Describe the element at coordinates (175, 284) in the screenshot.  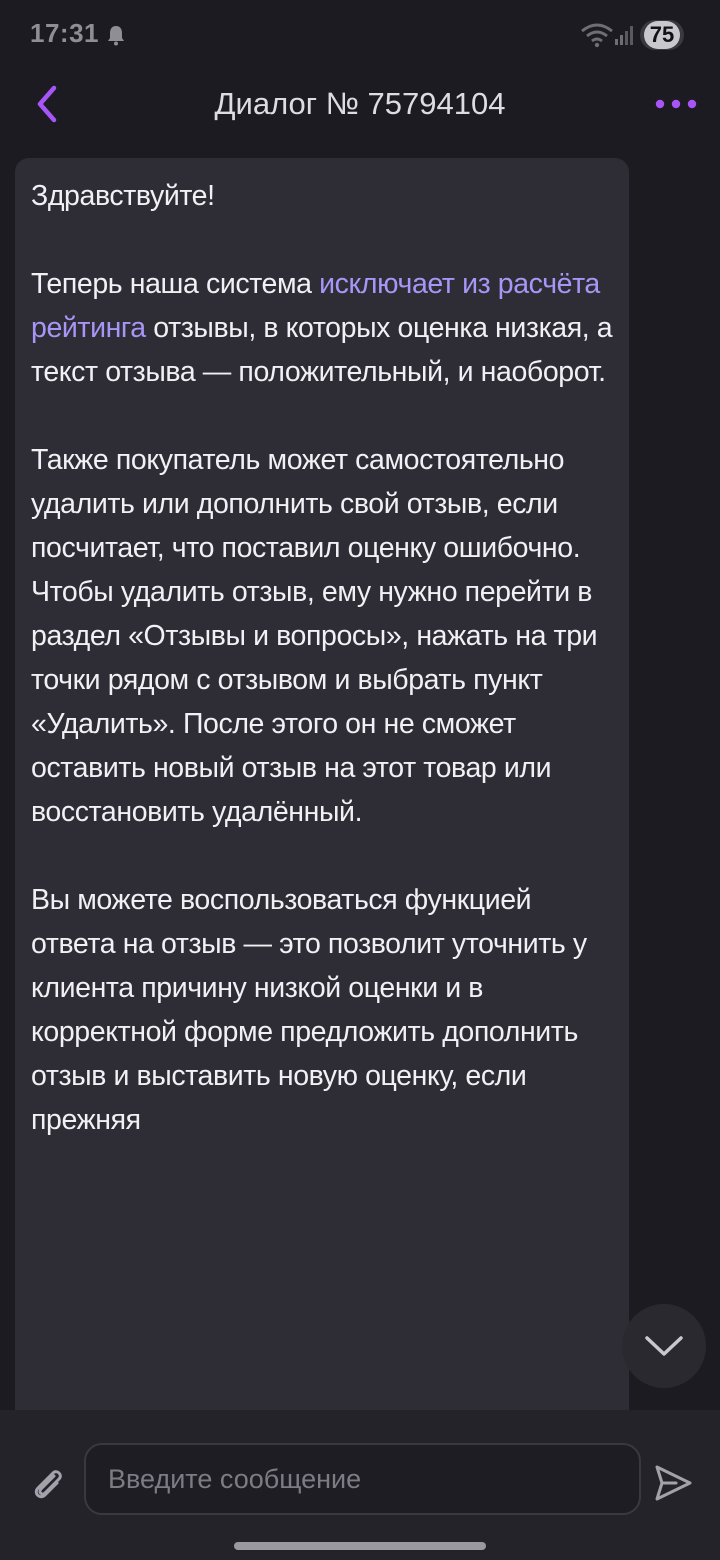
I see `message-text: Теперь наша система` at that location.